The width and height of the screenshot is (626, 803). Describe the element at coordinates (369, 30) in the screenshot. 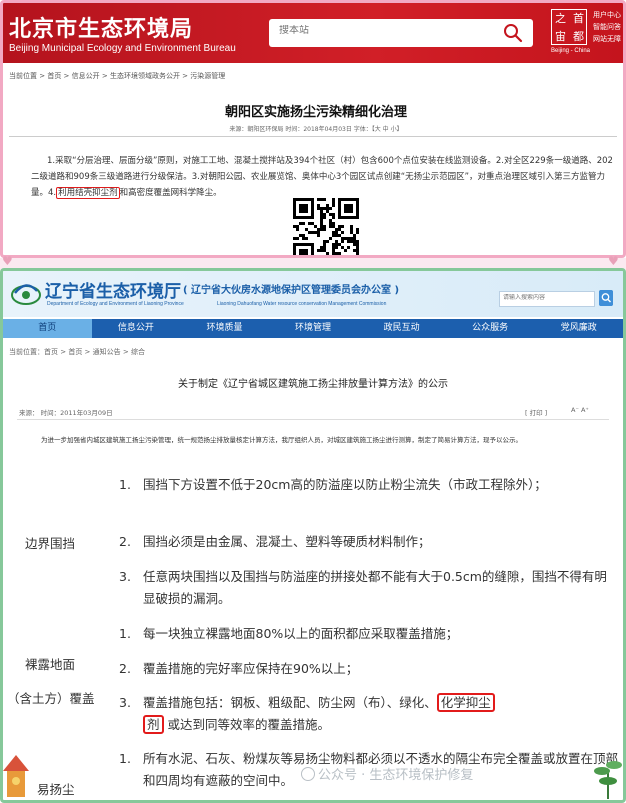

I see `beijing-search-input` at that location.